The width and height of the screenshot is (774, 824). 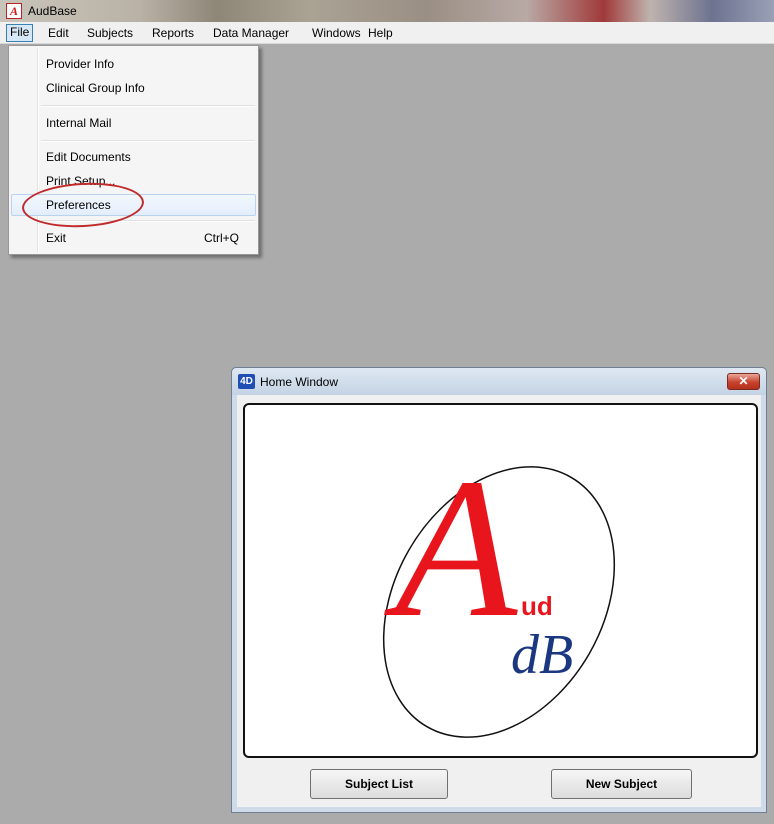 I want to click on logo-letter-a: A, so click(x=451, y=548).